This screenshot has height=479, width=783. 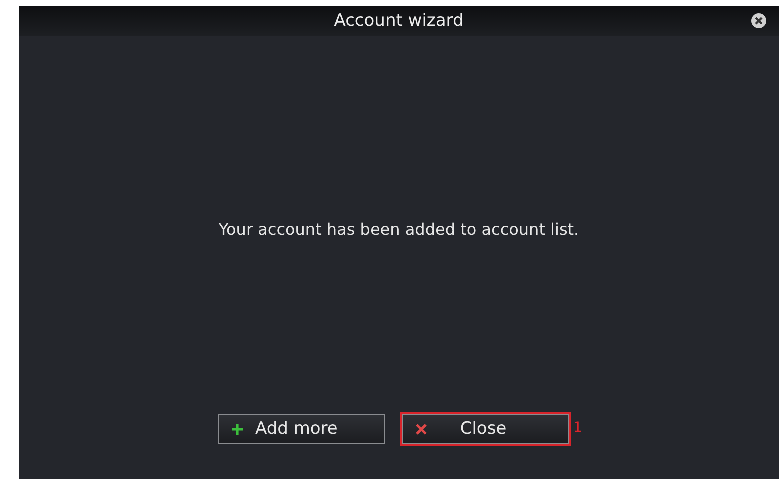 I want to click on cross-icon, so click(x=421, y=429).